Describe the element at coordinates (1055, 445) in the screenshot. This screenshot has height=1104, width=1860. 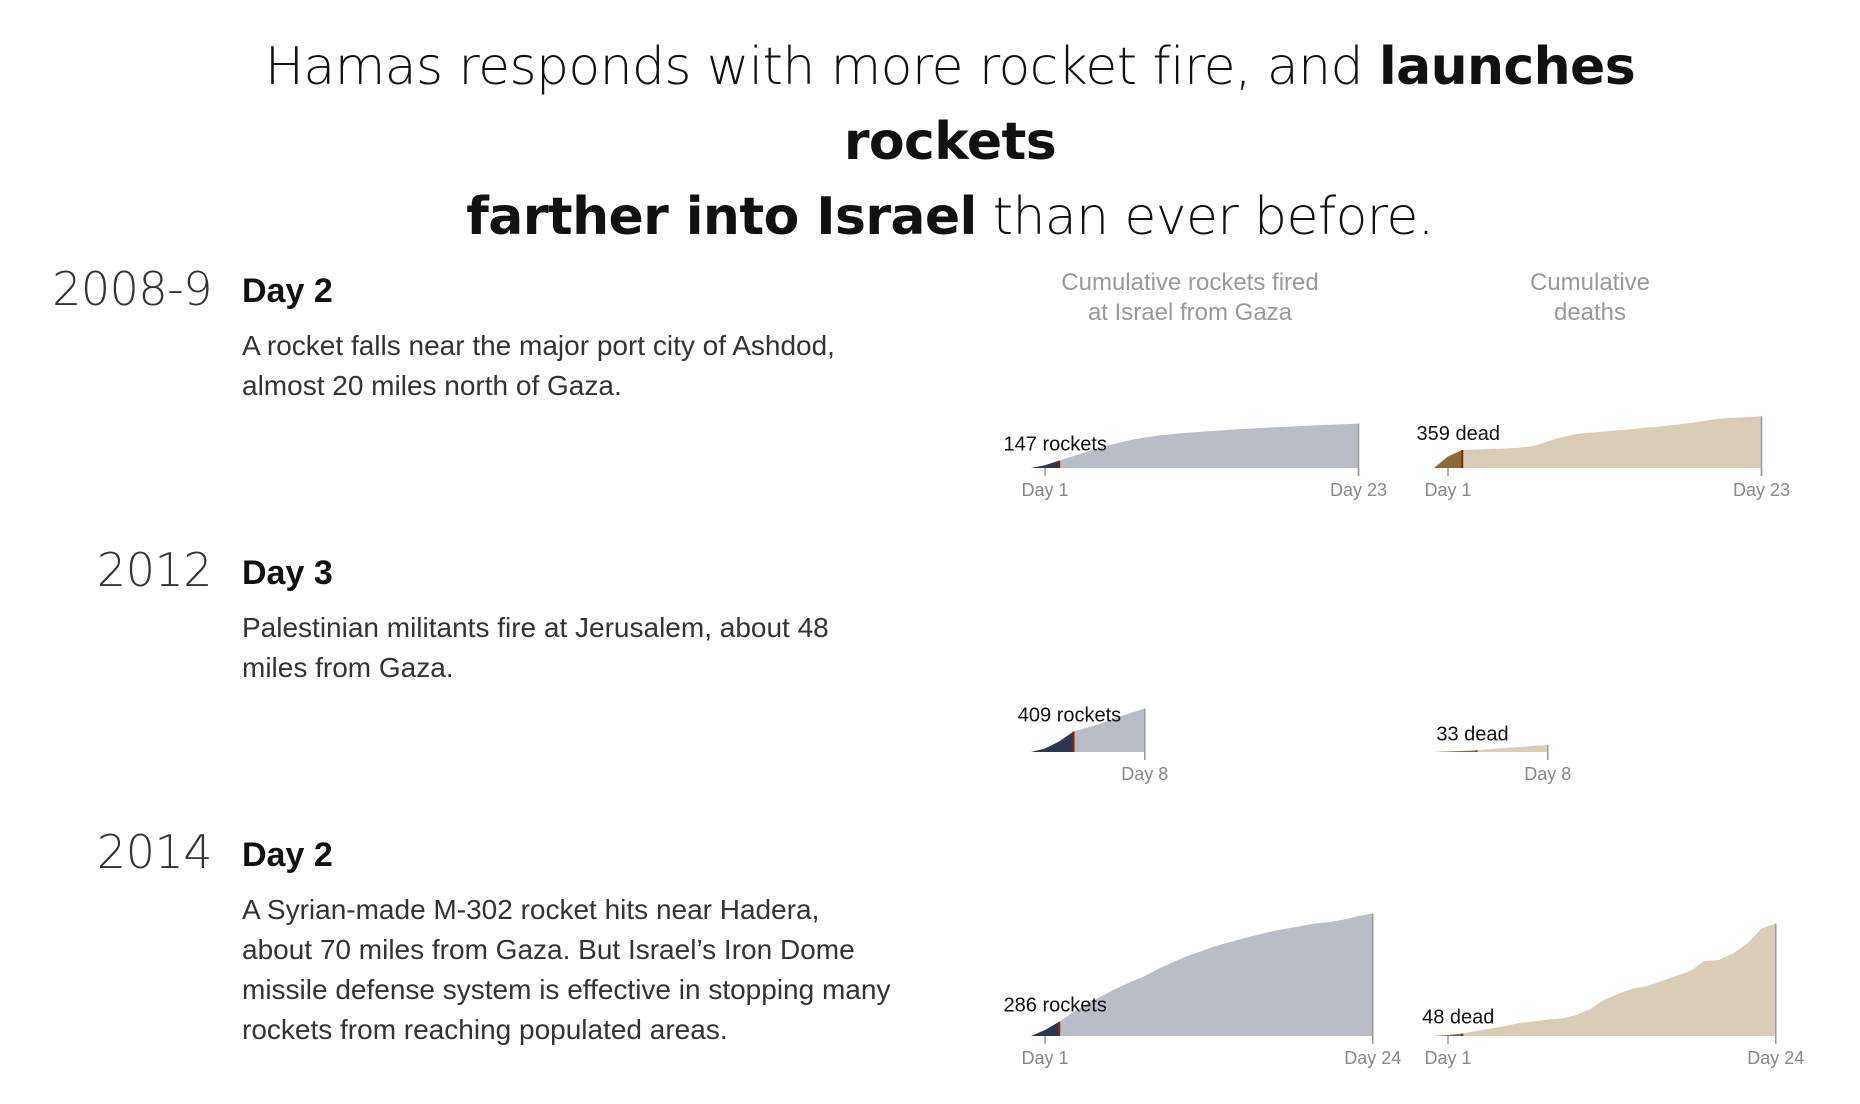
I see `value-annotation: 147 rockets` at that location.